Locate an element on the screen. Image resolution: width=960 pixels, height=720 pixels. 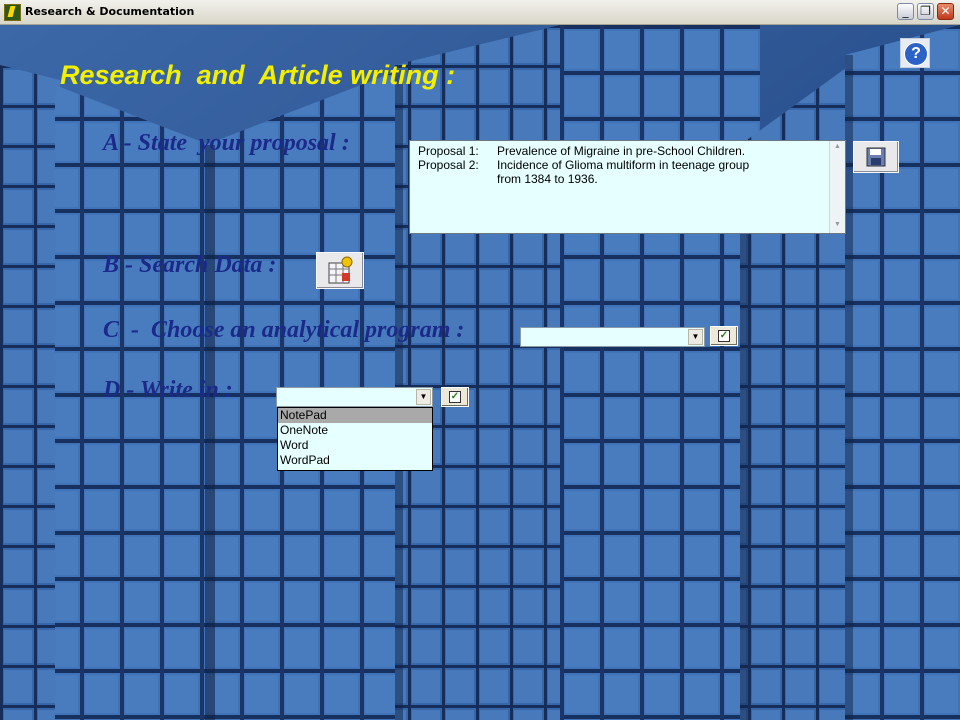
restore-button: ❐ is located at coordinates (925, 11).